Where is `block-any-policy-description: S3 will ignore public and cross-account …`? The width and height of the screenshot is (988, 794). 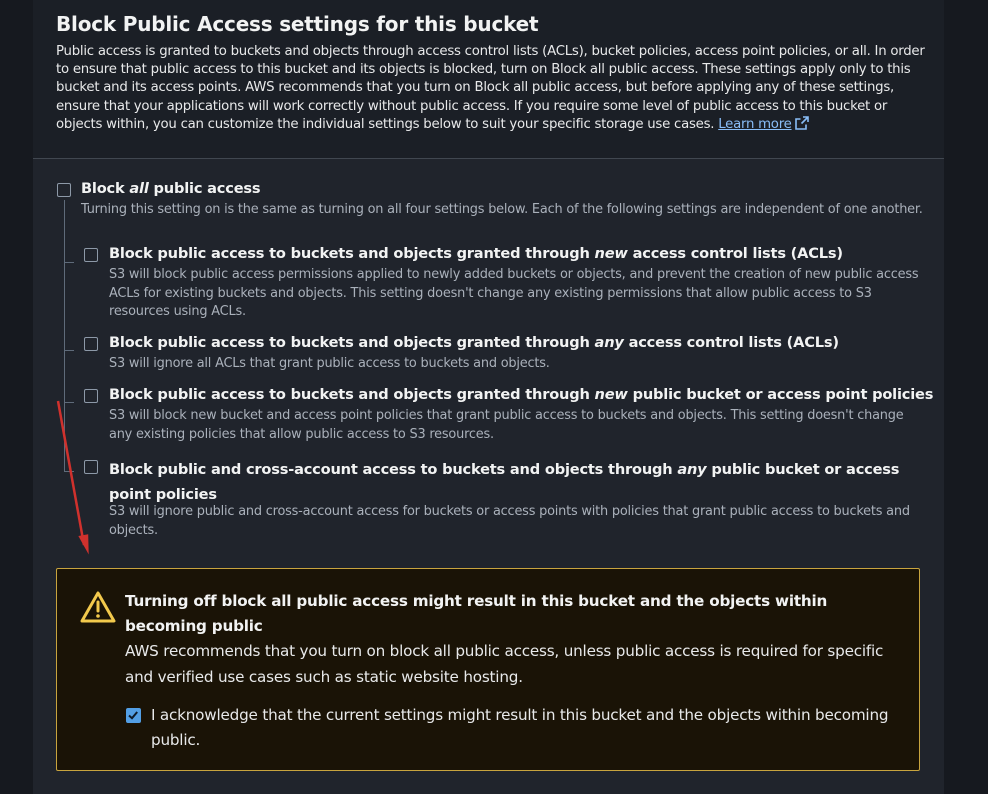
block-any-policy-description: S3 will ignore public and cross-account … is located at coordinates (509, 521).